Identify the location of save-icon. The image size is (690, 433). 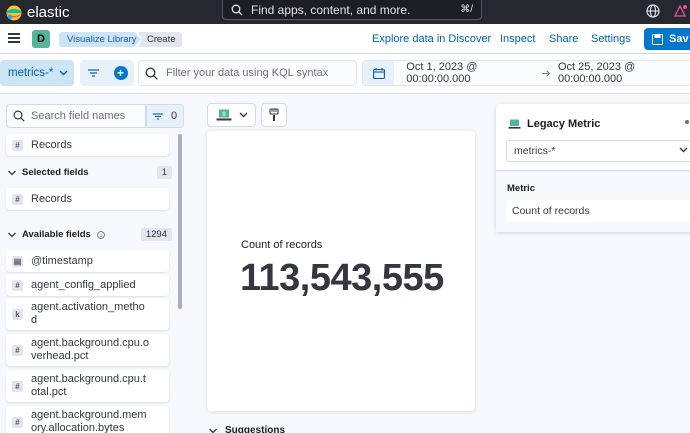
(657, 39).